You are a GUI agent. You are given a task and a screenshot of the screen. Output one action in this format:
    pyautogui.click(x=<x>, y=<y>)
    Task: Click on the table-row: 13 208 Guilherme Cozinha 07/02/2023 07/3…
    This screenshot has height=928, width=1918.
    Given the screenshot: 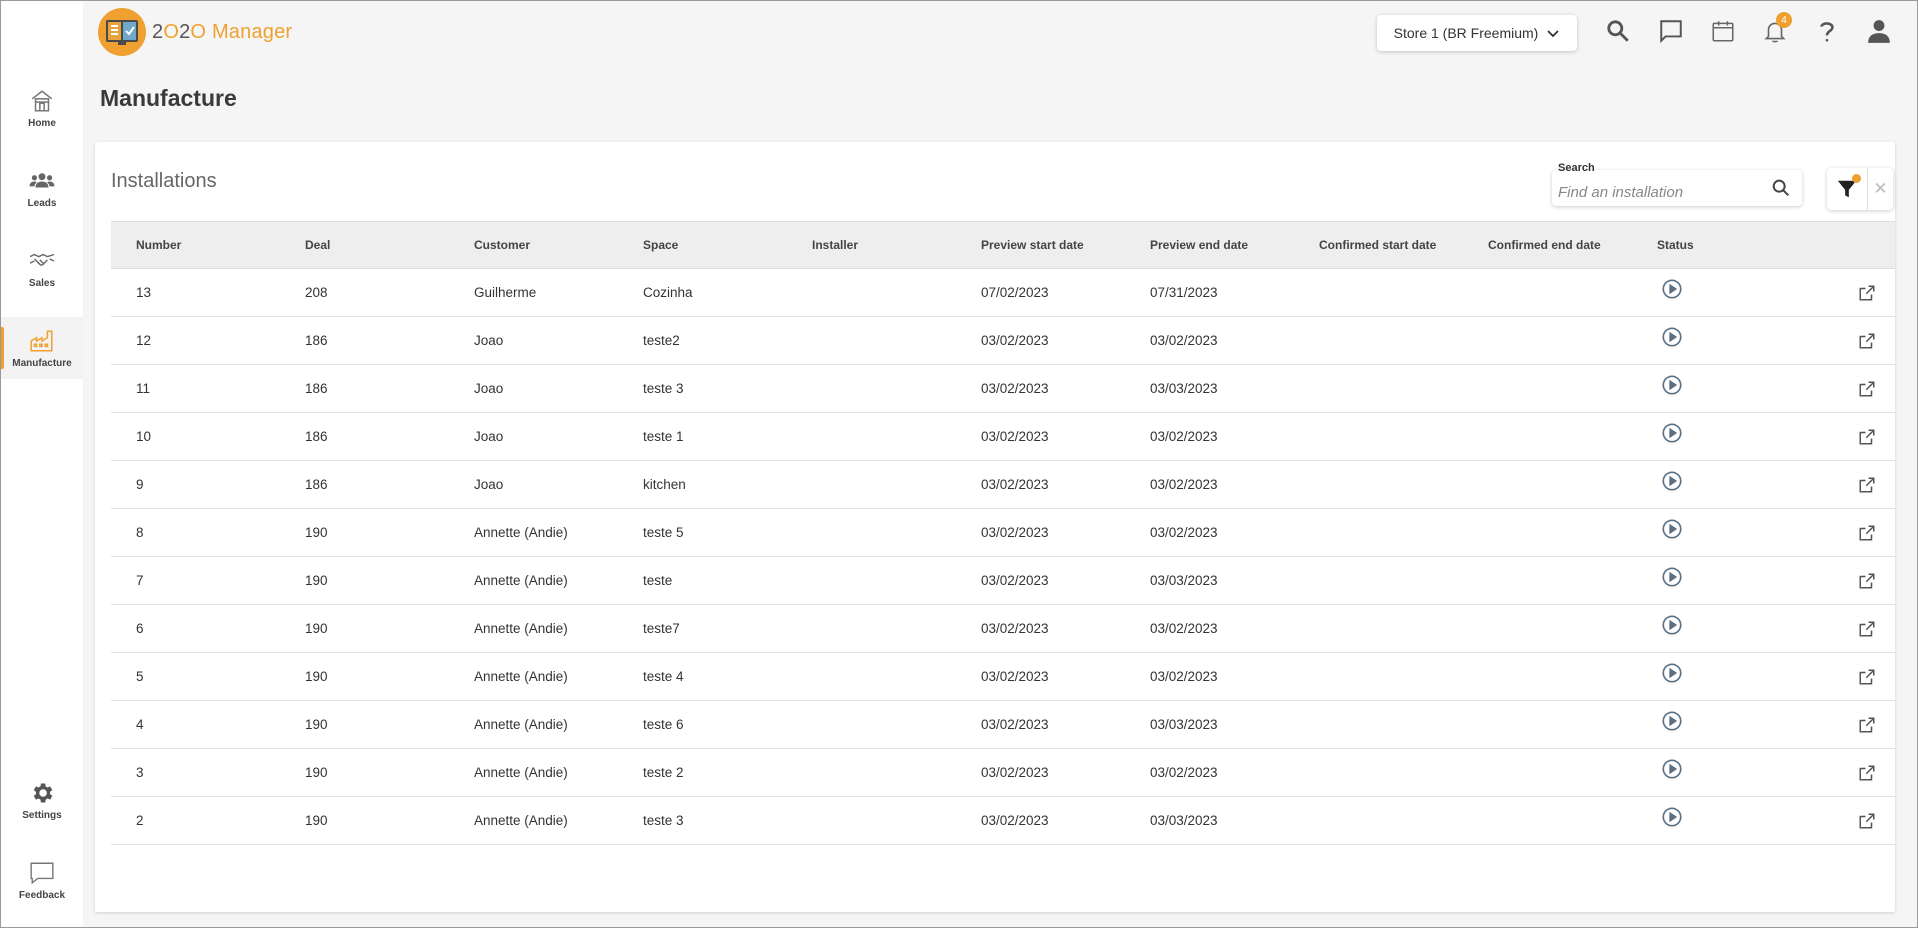 What is the action you would take?
    pyautogui.click(x=1003, y=293)
    